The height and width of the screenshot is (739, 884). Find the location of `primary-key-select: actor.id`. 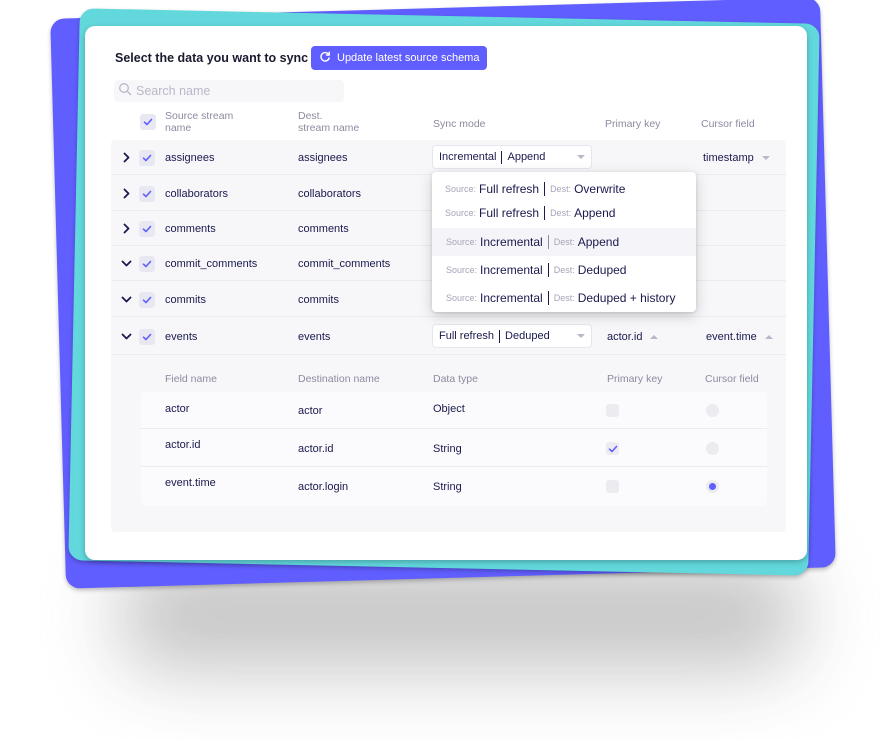

primary-key-select: actor.id is located at coordinates (633, 336).